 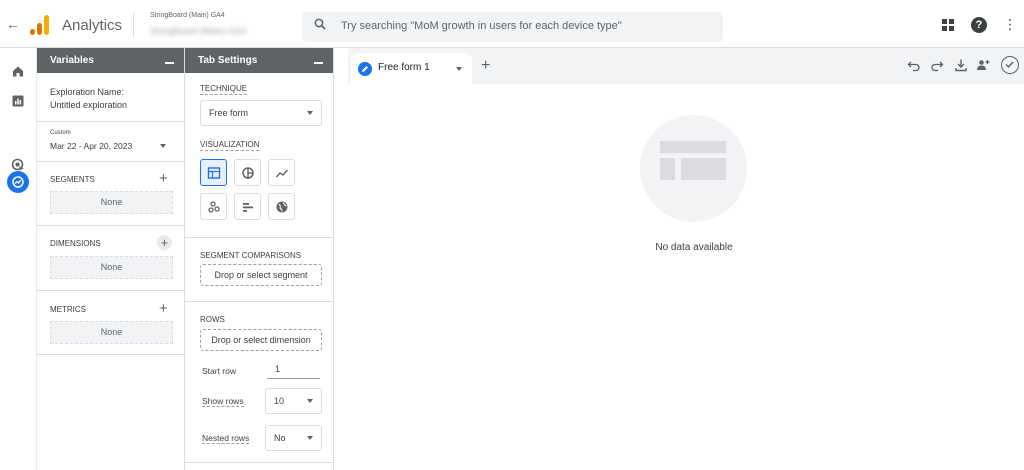 I want to click on download-icon, so click(x=961, y=65).